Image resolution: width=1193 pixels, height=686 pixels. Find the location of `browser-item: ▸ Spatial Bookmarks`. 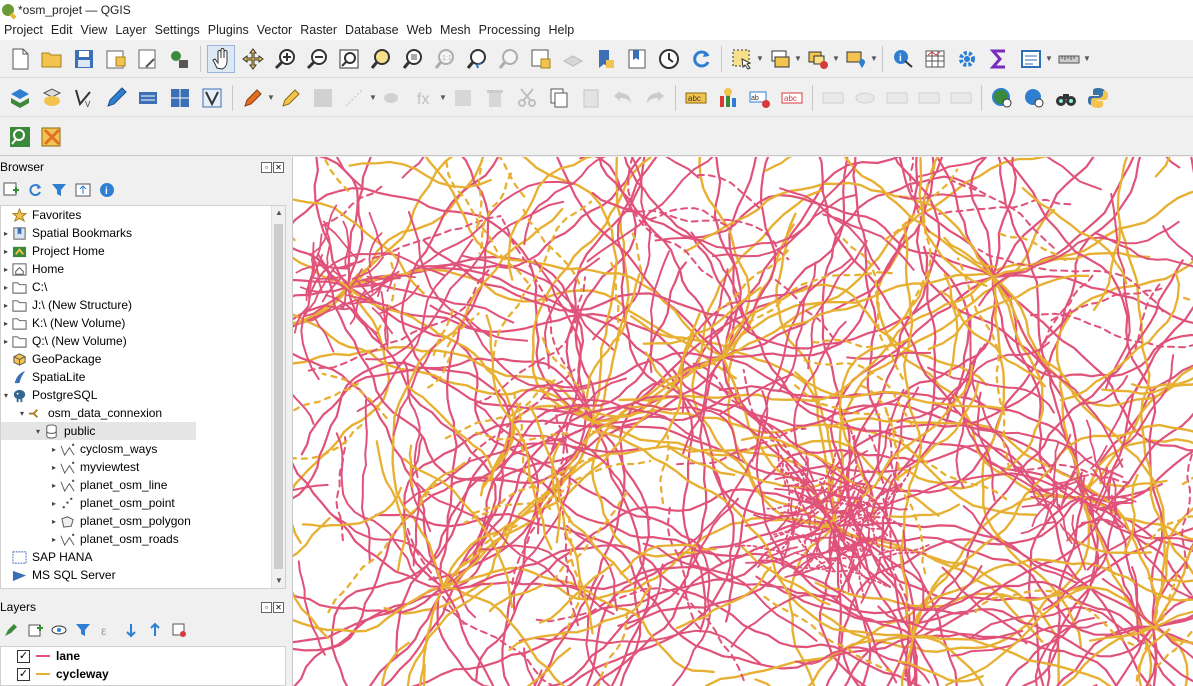

browser-item: ▸ Spatial Bookmarks is located at coordinates (143, 233).